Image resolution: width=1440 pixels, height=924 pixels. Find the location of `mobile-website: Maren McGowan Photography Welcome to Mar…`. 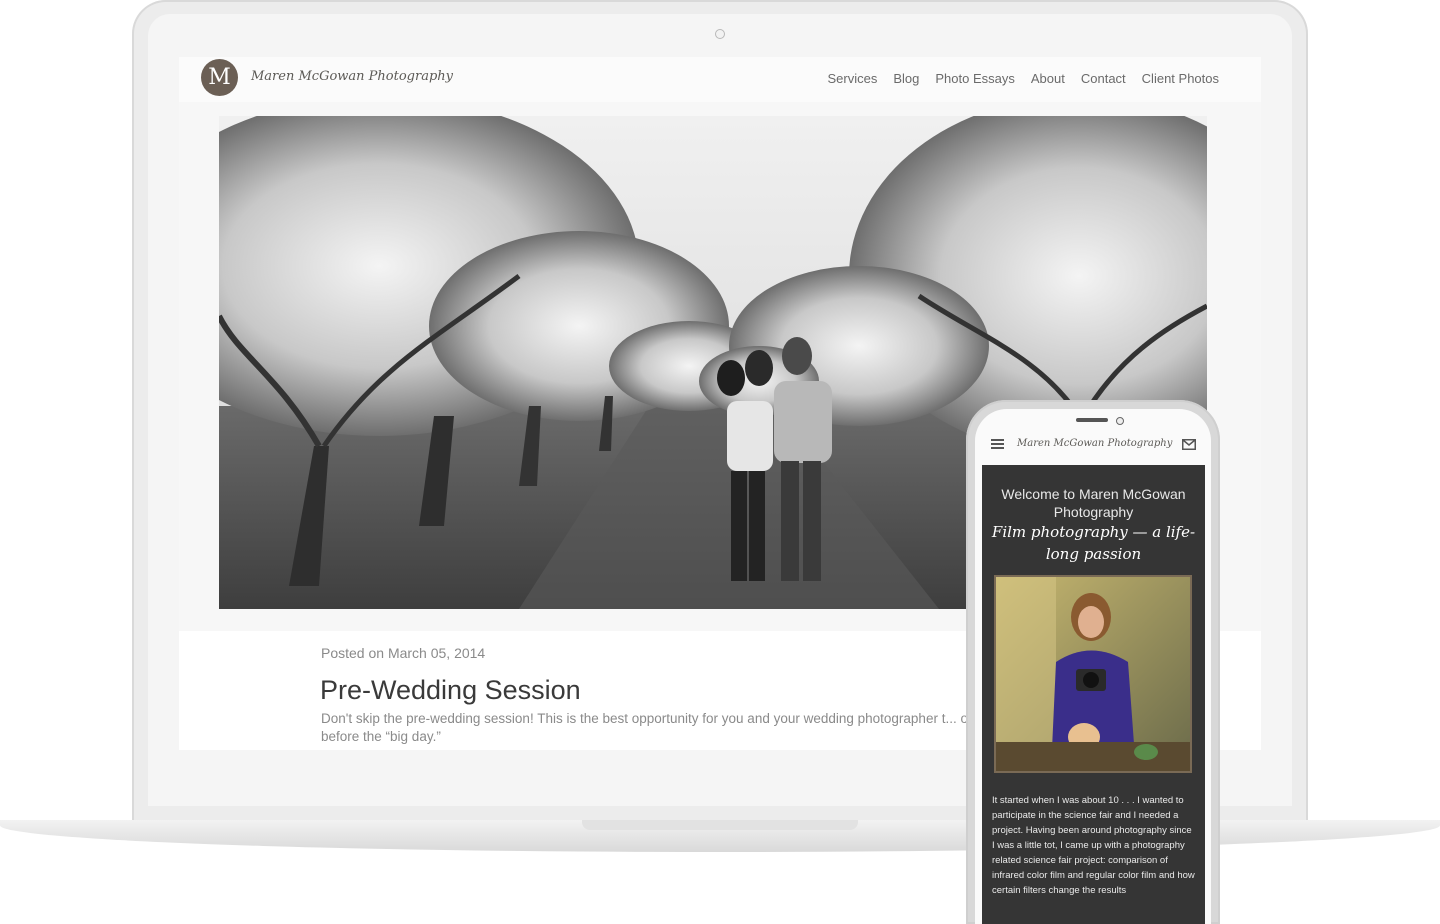

mobile-website: Maren McGowan Photography Welcome to Mar… is located at coordinates (1093, 666).